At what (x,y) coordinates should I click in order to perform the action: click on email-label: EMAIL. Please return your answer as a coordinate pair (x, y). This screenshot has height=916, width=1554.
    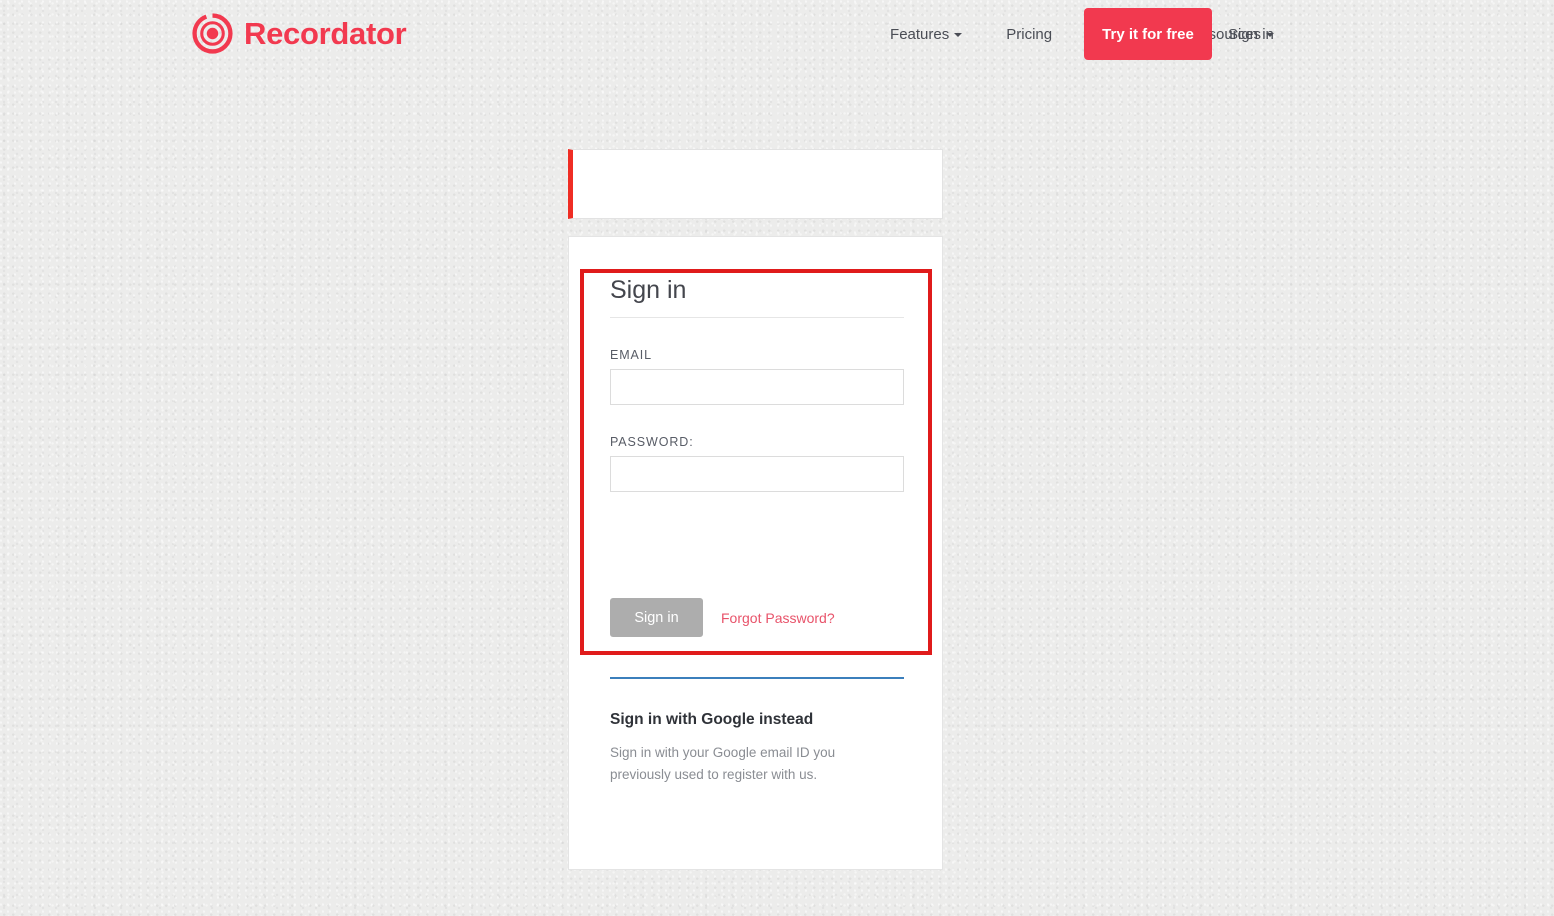
    Looking at the image, I should click on (631, 355).